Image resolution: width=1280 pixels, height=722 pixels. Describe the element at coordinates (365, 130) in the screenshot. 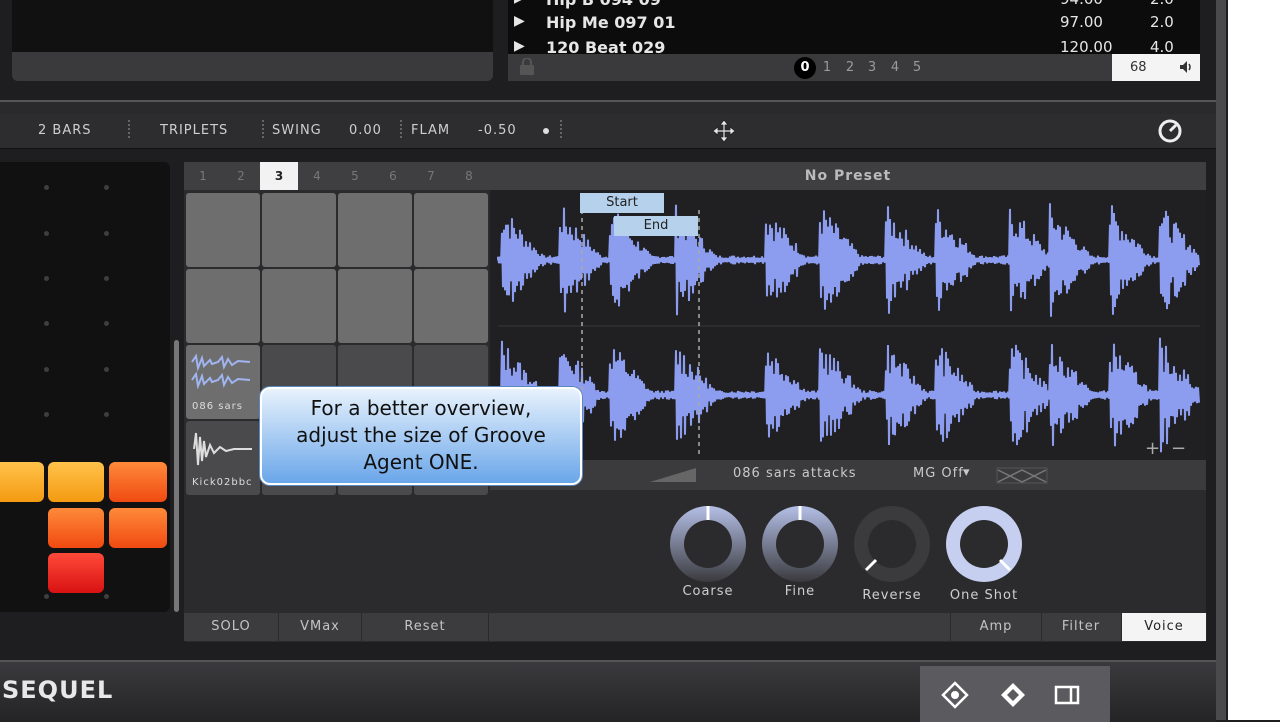

I see `swing-value: 0.00` at that location.